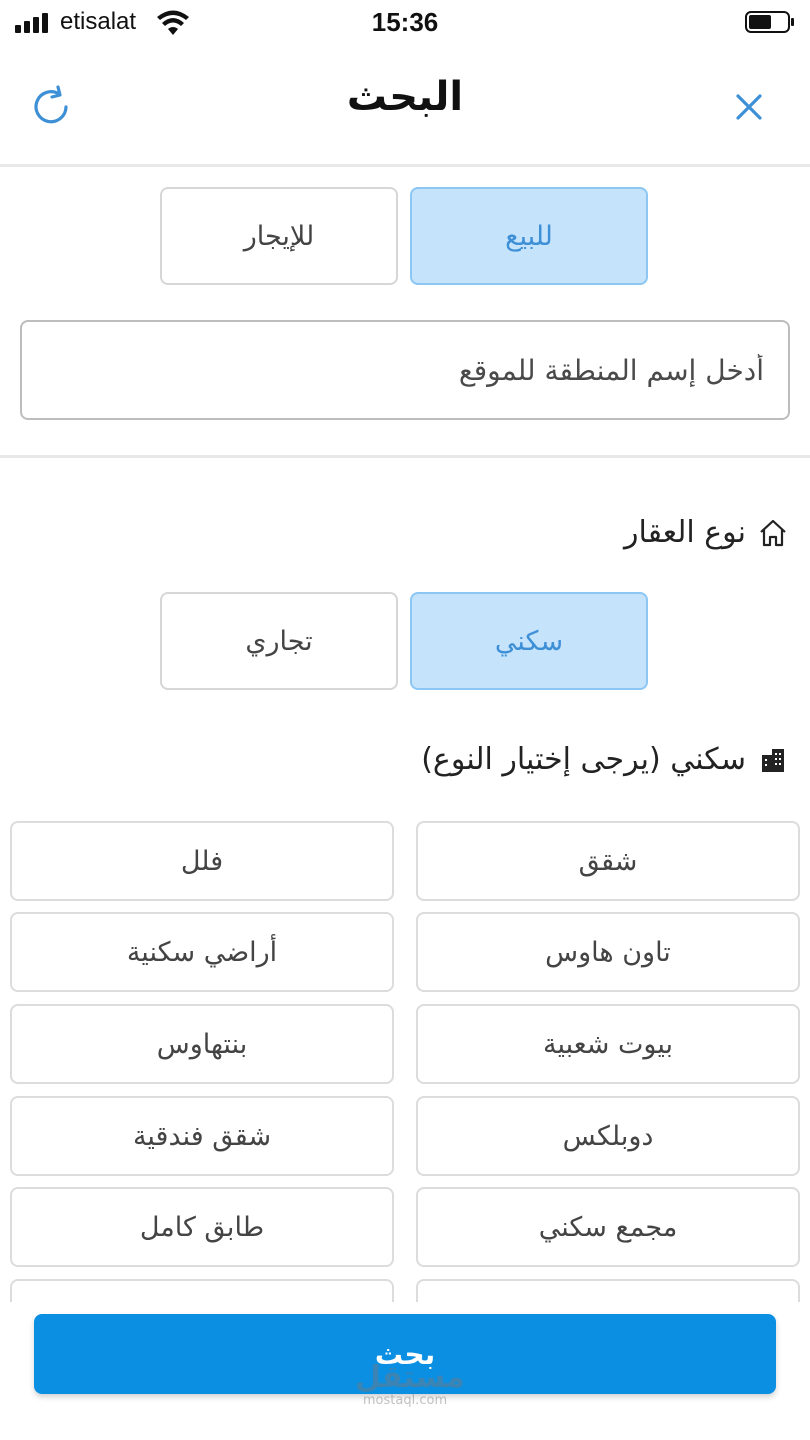 The width and height of the screenshot is (810, 1440). What do you see at coordinates (684, 532) in the screenshot?
I see `property-type-title: نوع العقار` at bounding box center [684, 532].